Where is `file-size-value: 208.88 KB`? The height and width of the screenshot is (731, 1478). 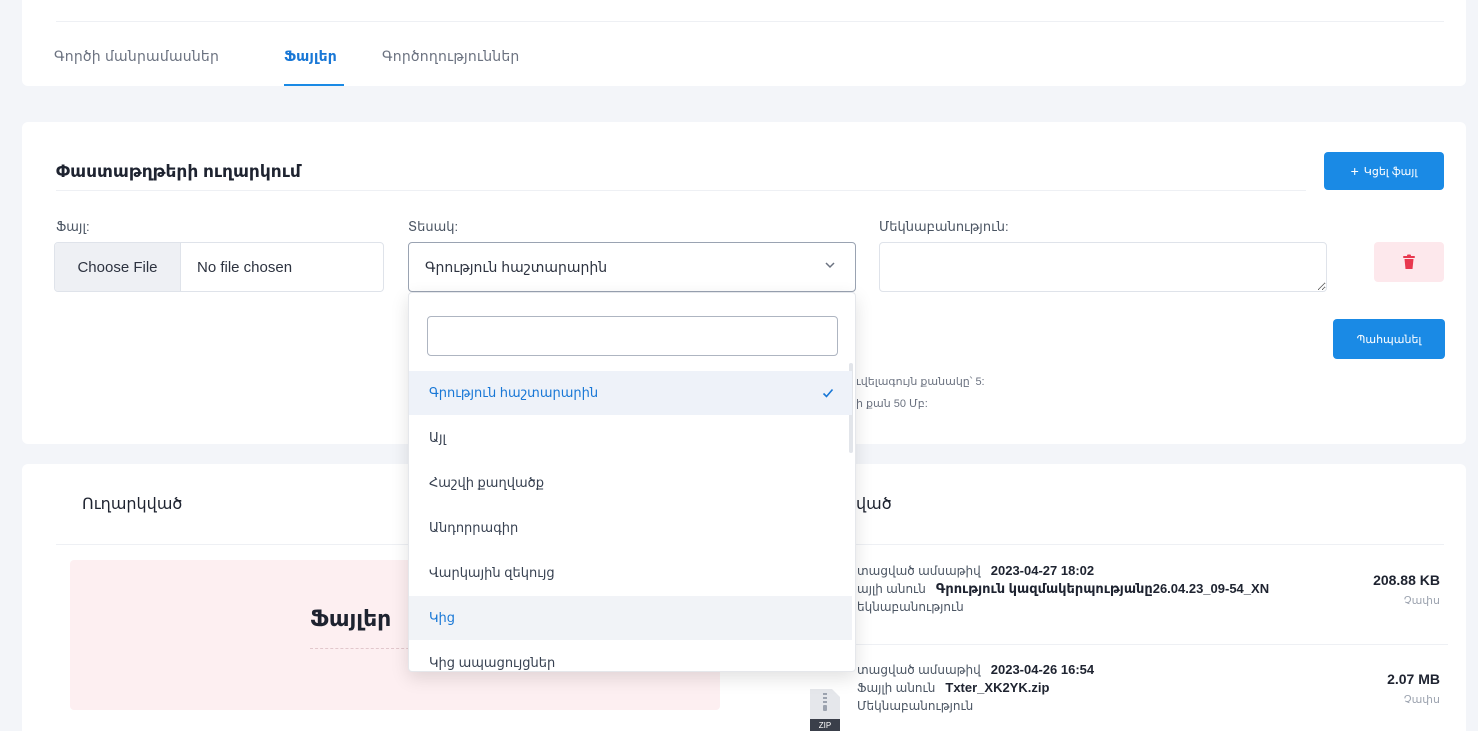
file-size-value: 208.88 KB is located at coordinates (1406, 580).